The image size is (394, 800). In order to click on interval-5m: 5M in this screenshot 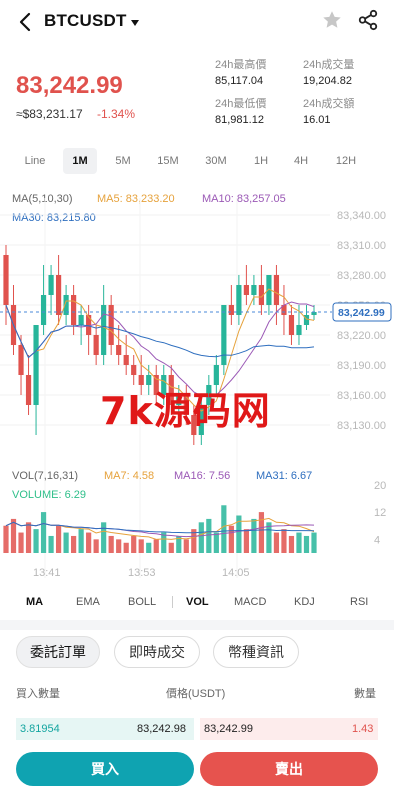, I will do `click(123, 161)`.